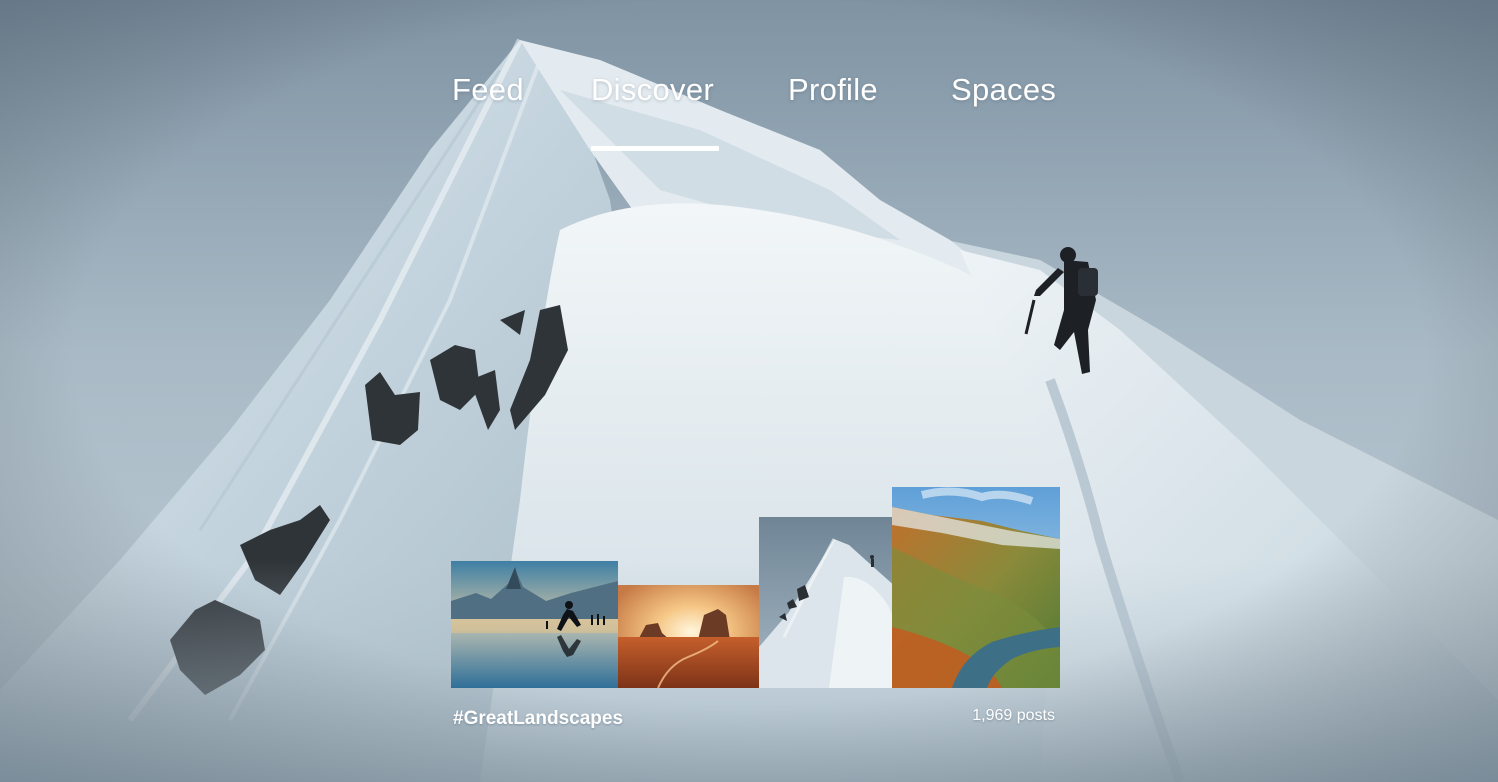 The width and height of the screenshot is (1498, 782). Describe the element at coordinates (655, 148) in the screenshot. I see `selected-tab-indicator` at that location.